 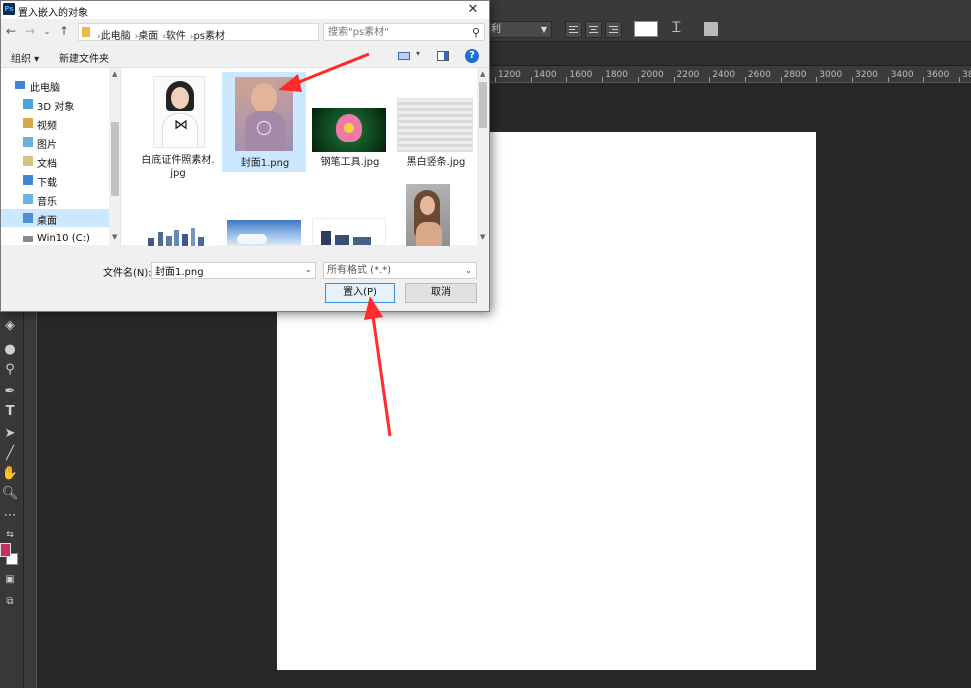 What do you see at coordinates (350, 216) in the screenshot?
I see `file-item-buildings` at bounding box center [350, 216].